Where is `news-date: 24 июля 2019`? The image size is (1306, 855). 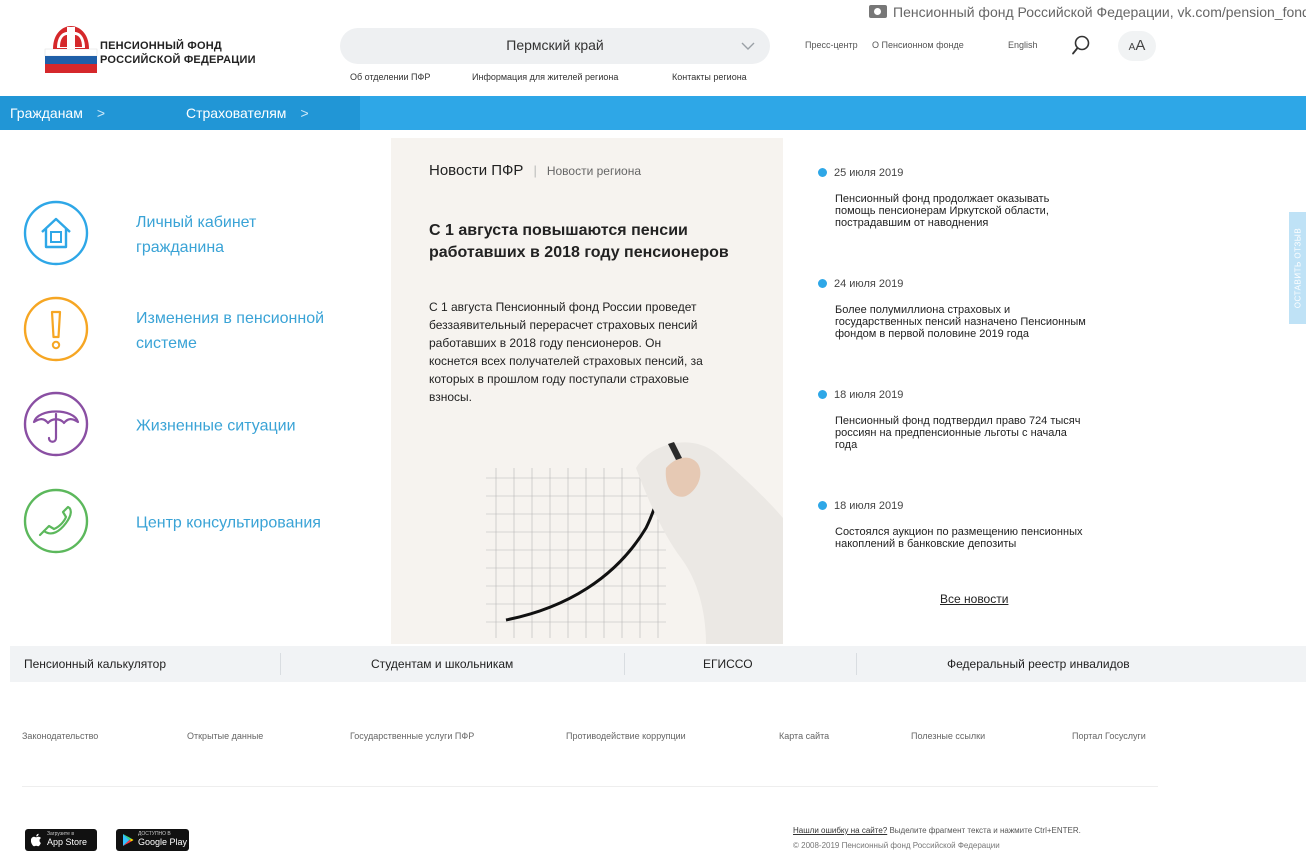
news-date: 24 июля 2019 is located at coordinates (973, 284).